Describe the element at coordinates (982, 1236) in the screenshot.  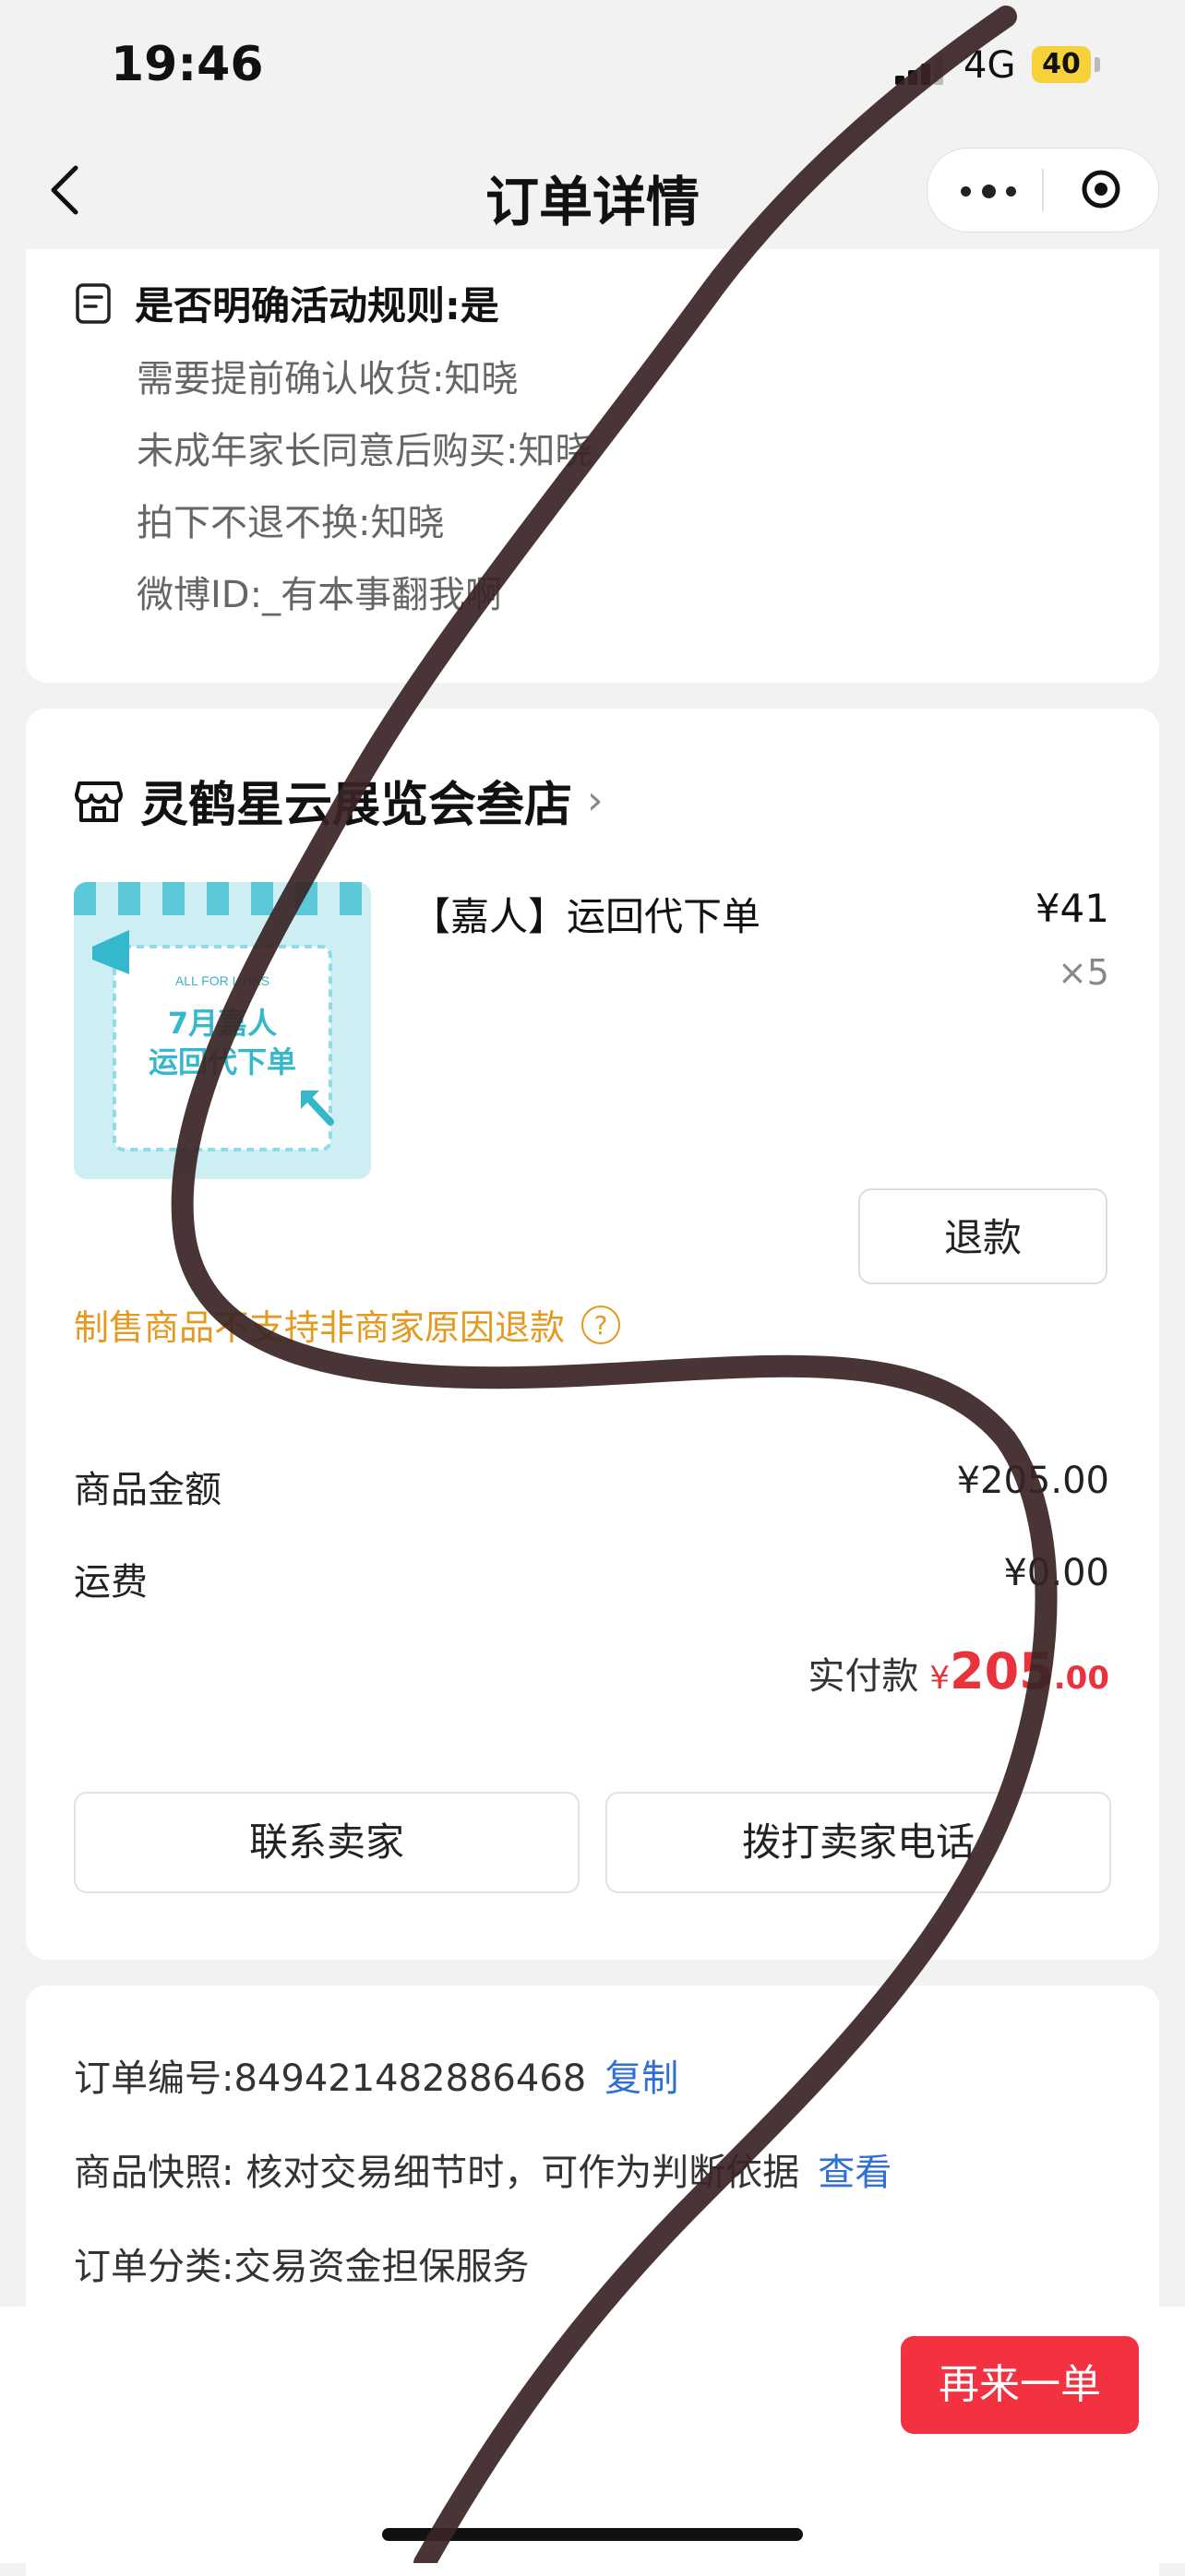
I see `refund-button: 退款` at that location.